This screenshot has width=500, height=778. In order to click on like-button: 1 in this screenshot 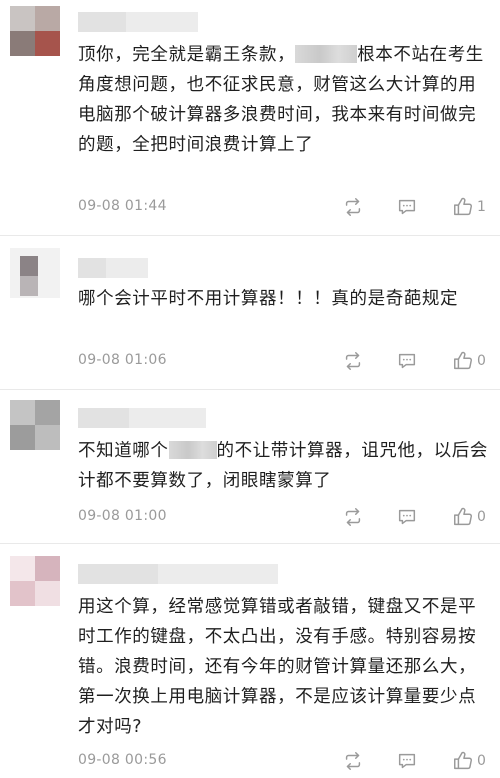, I will do `click(469, 207)`.